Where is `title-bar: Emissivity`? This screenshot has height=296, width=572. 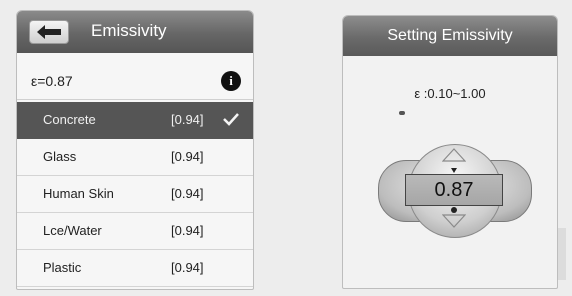 title-bar: Emissivity is located at coordinates (135, 32).